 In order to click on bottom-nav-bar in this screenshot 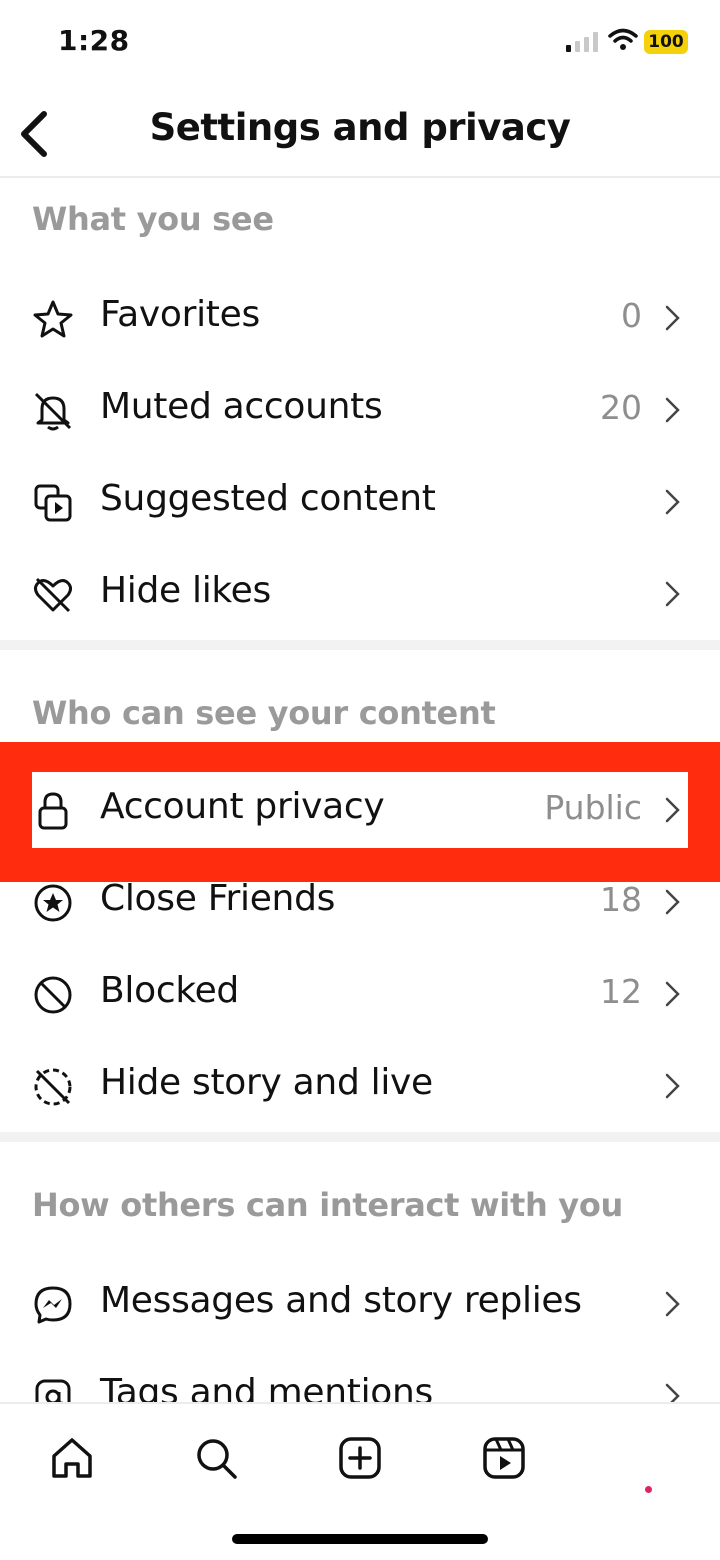, I will do `click(360, 1481)`.